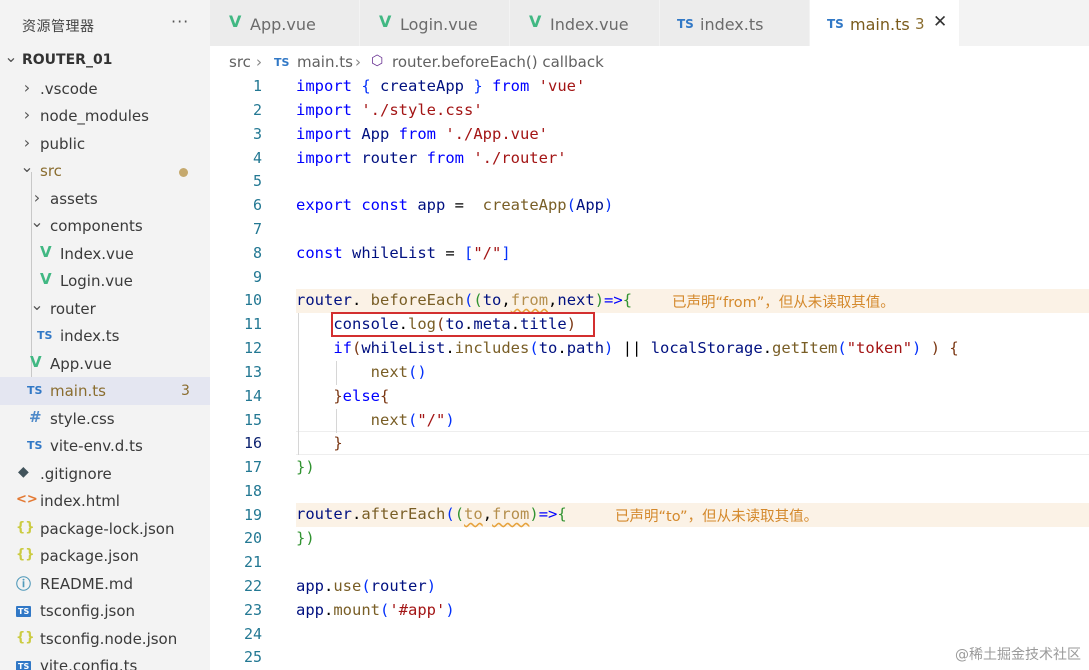  I want to click on code-line: import './style.css', so click(389, 111).